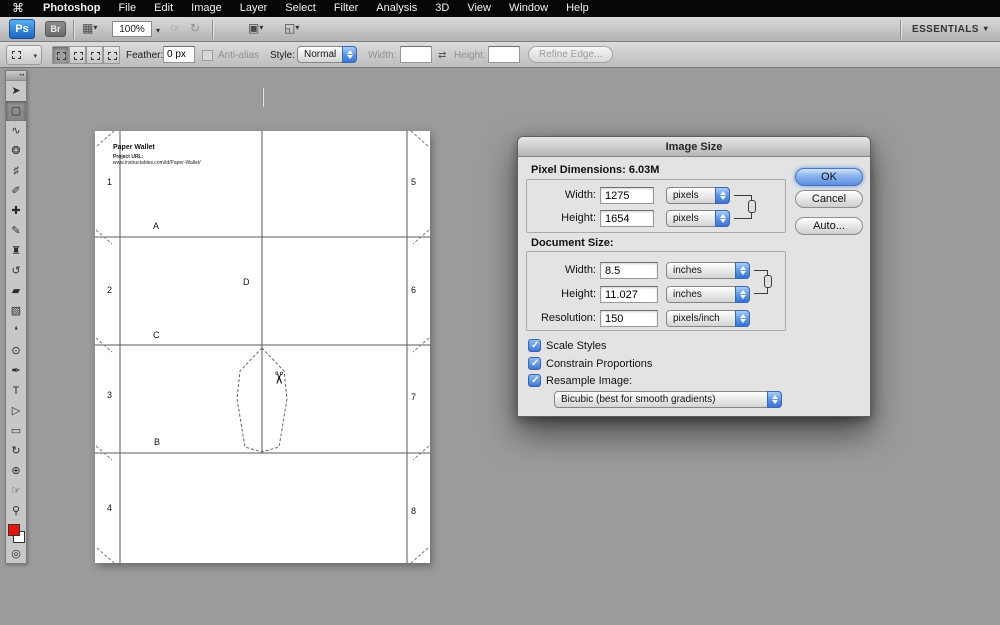  I want to click on apple-menu-icon: ⌘, so click(17, 8).